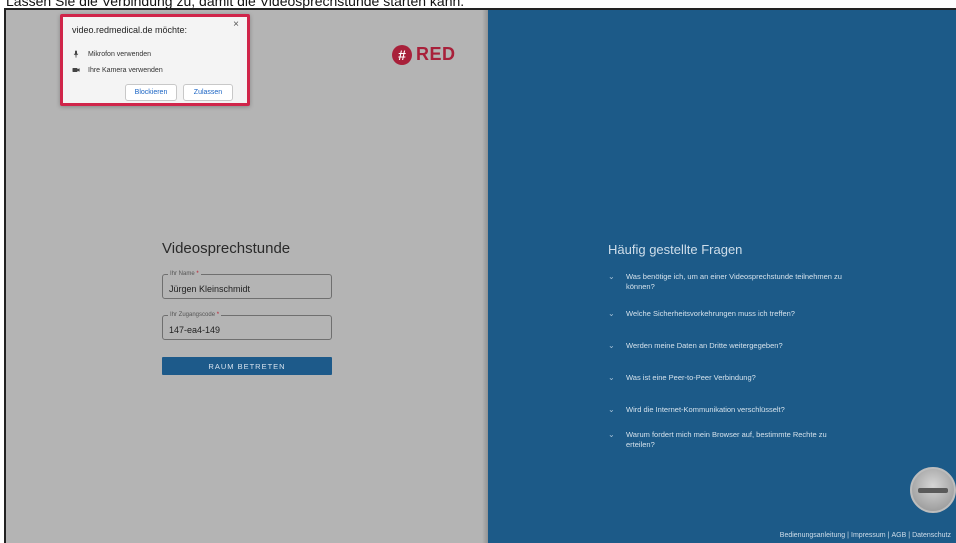 The image size is (956, 543). What do you see at coordinates (402, 54) in the screenshot?
I see `logo-badge: #` at bounding box center [402, 54].